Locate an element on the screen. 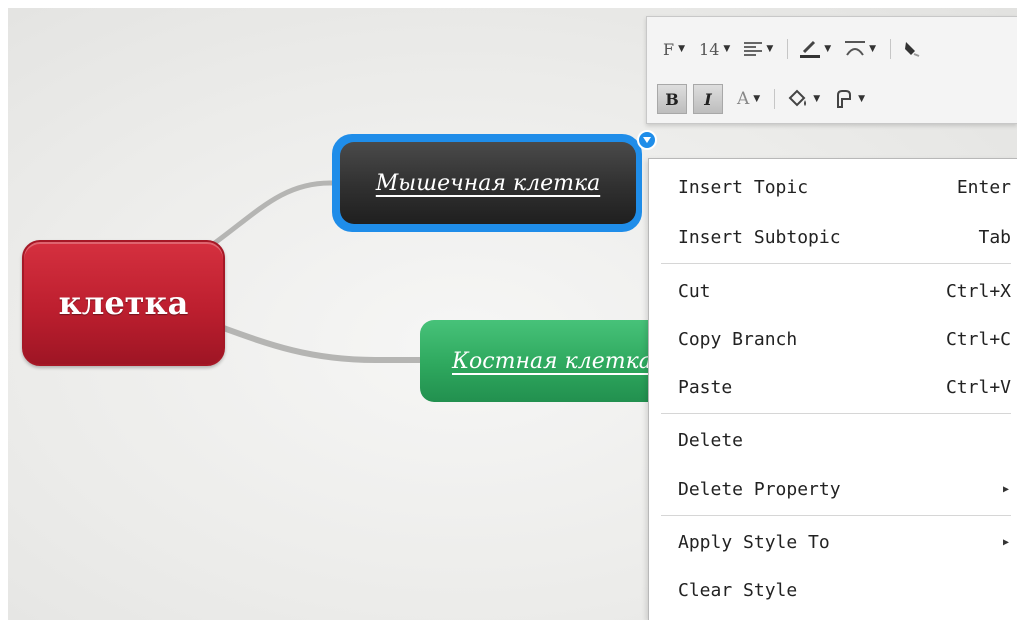 Image resolution: width=1017 pixels, height=620 pixels. italic-label: I is located at coordinates (708, 99).